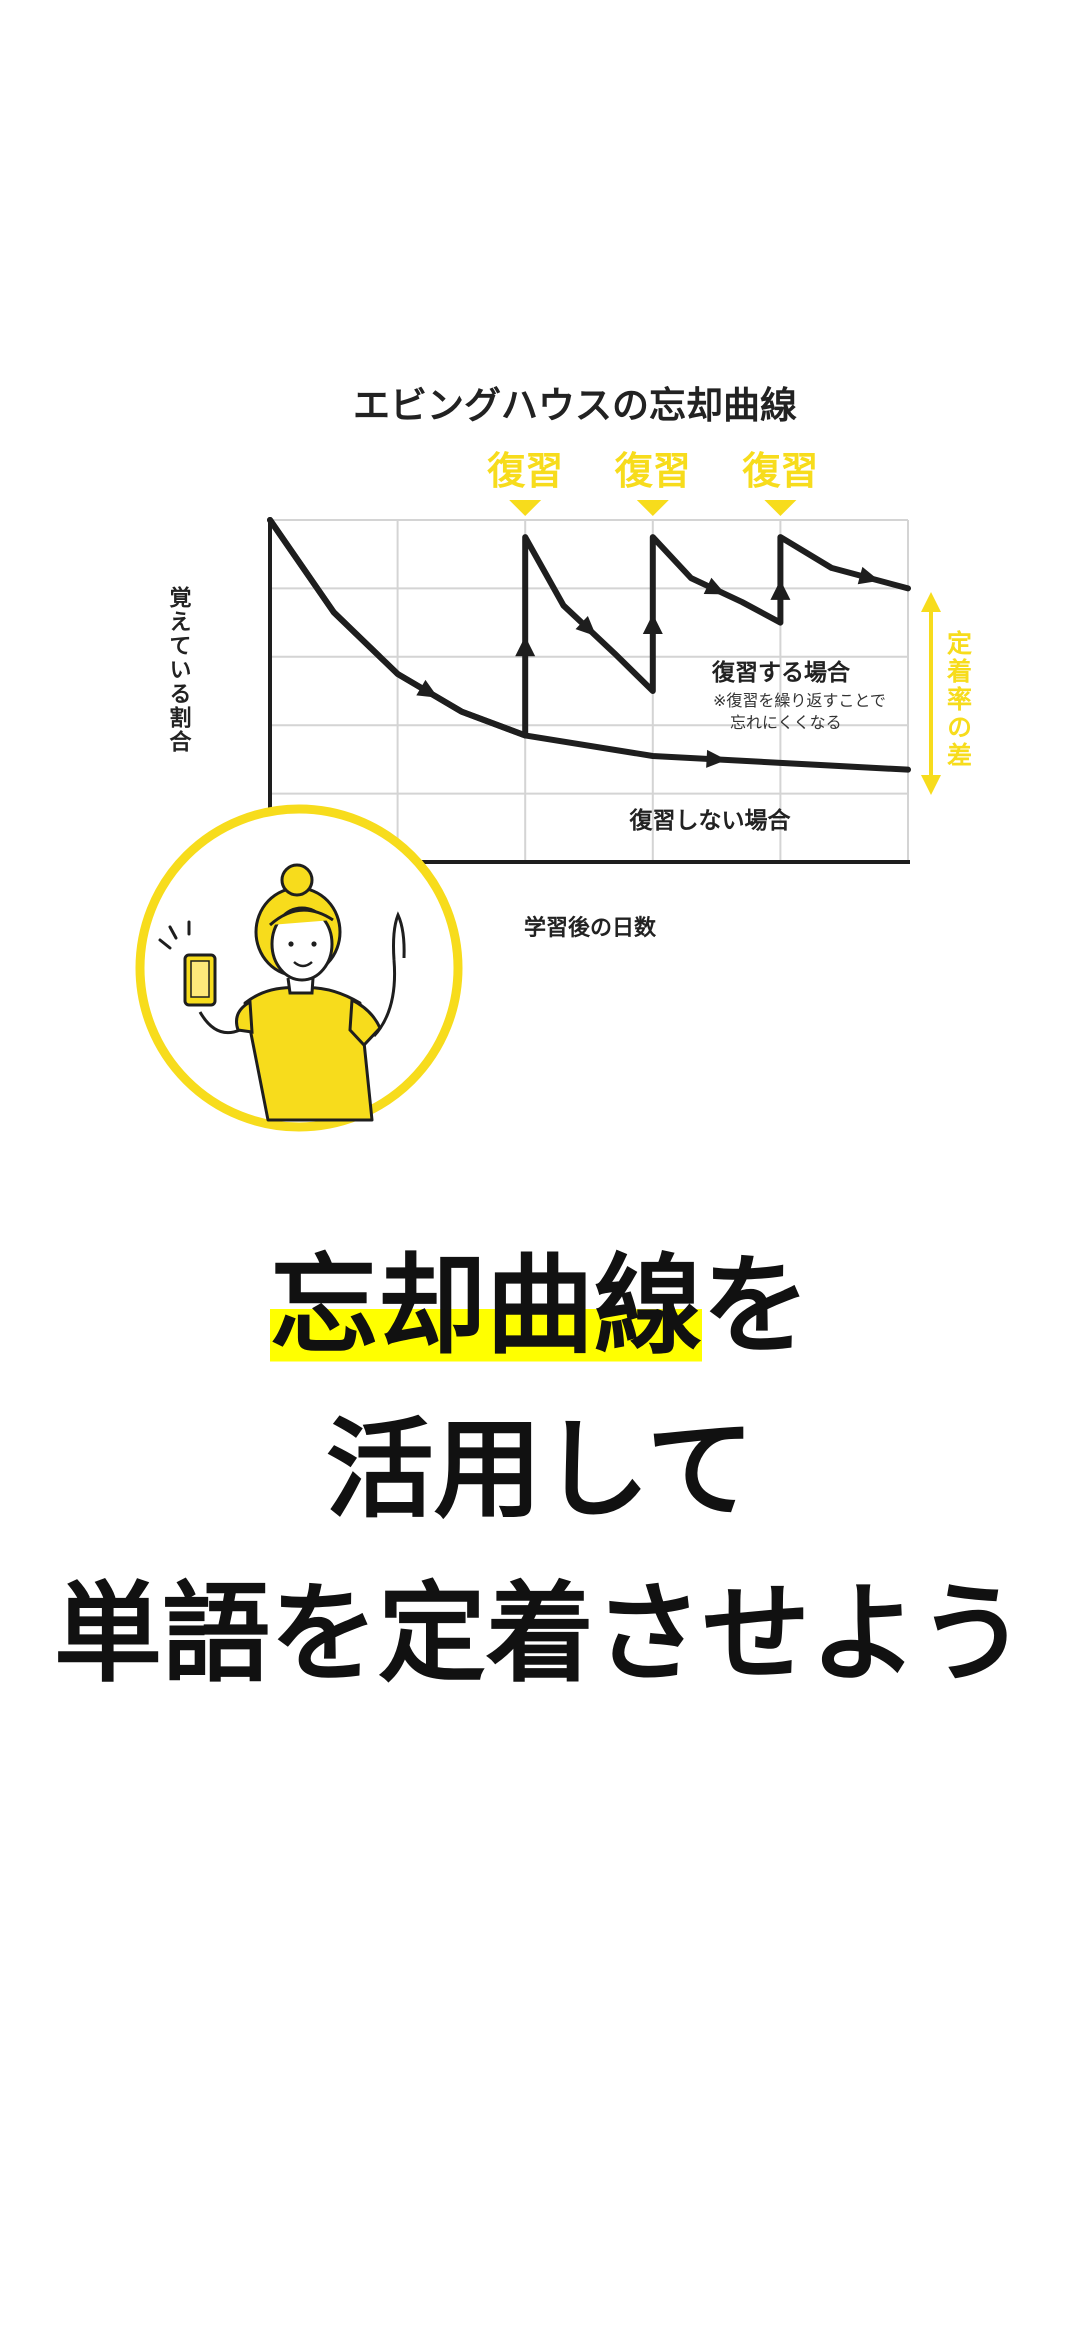 Image resolution: width=1080 pixels, height=2340 pixels. Describe the element at coordinates (179, 669) in the screenshot. I see `y-axis-label: 覚えている割合` at that location.